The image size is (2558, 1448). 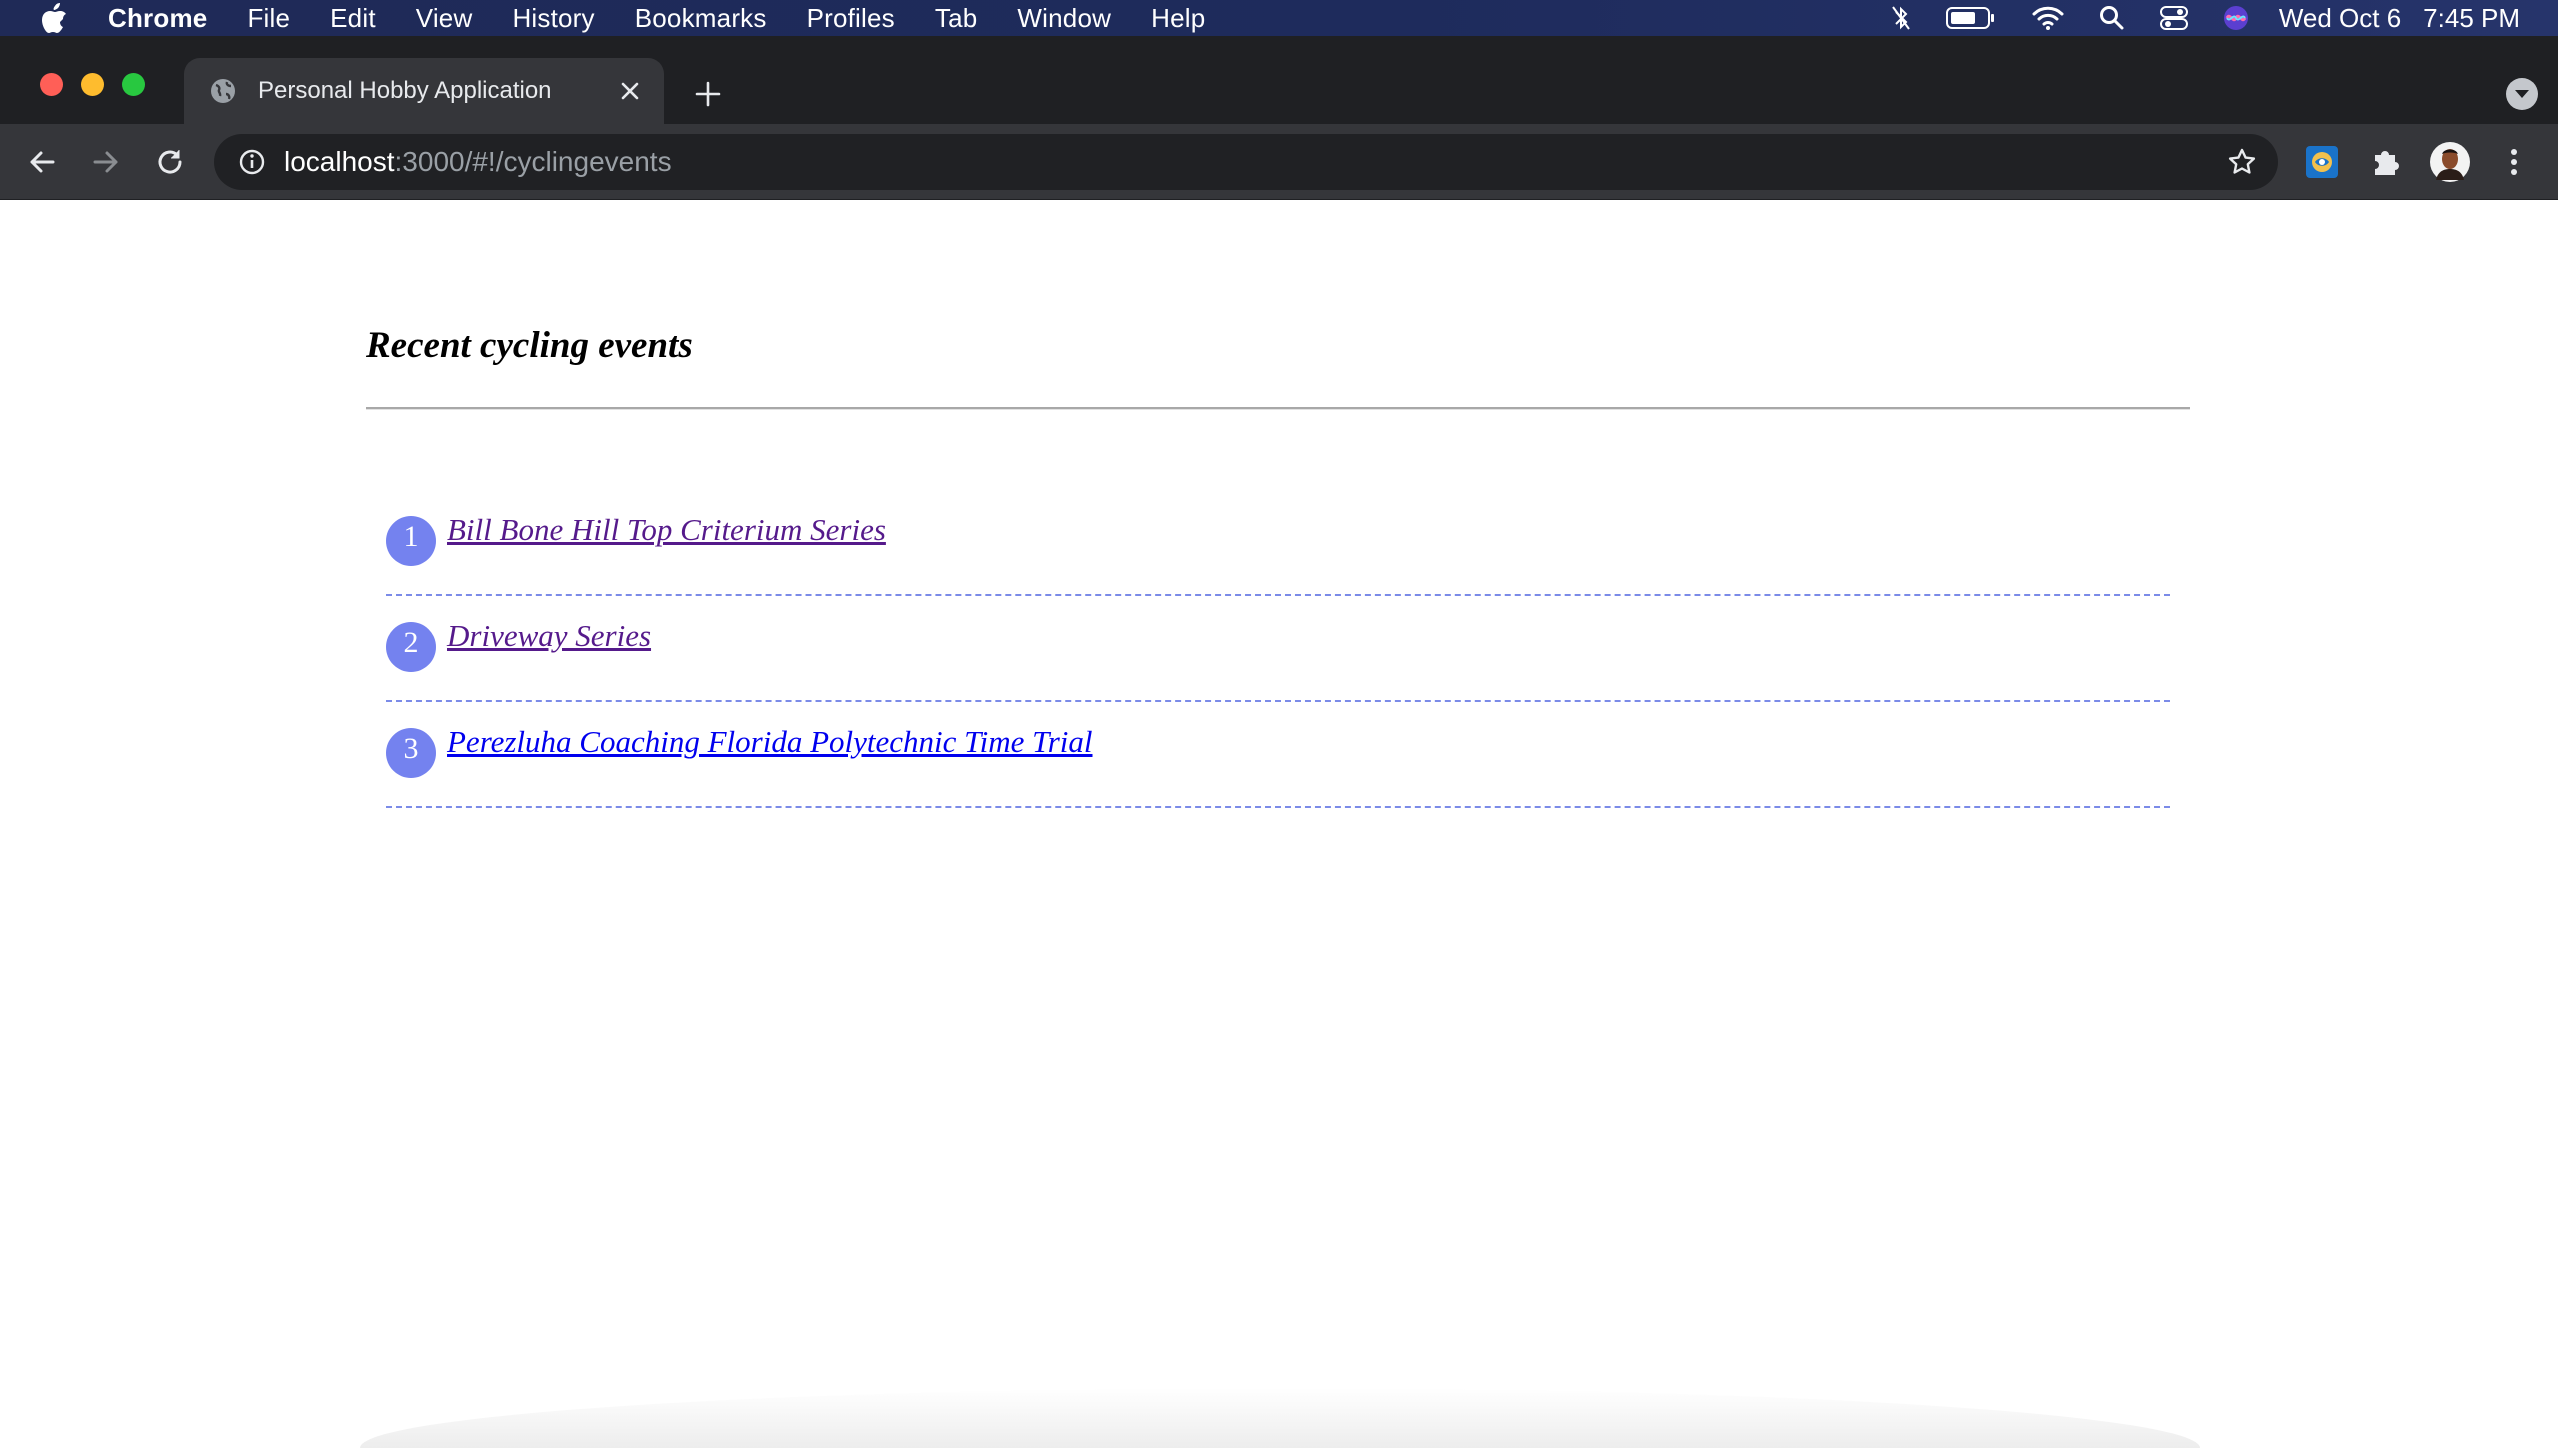 I want to click on menu-tab: Tab, so click(x=956, y=18).